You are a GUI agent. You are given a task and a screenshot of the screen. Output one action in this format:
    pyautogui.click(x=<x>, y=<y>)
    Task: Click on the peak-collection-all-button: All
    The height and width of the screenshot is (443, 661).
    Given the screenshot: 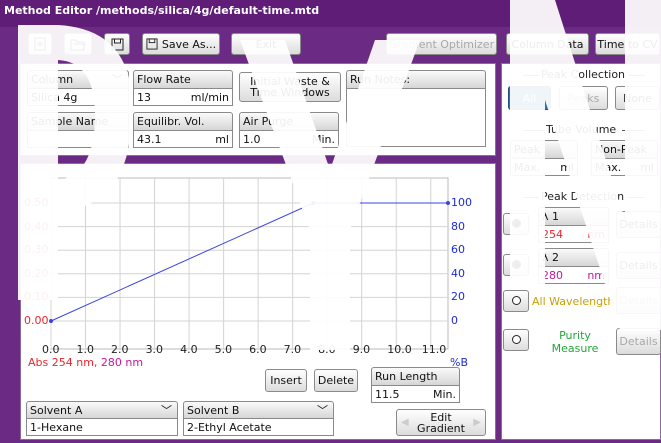 What is the action you would take?
    pyautogui.click(x=529, y=98)
    